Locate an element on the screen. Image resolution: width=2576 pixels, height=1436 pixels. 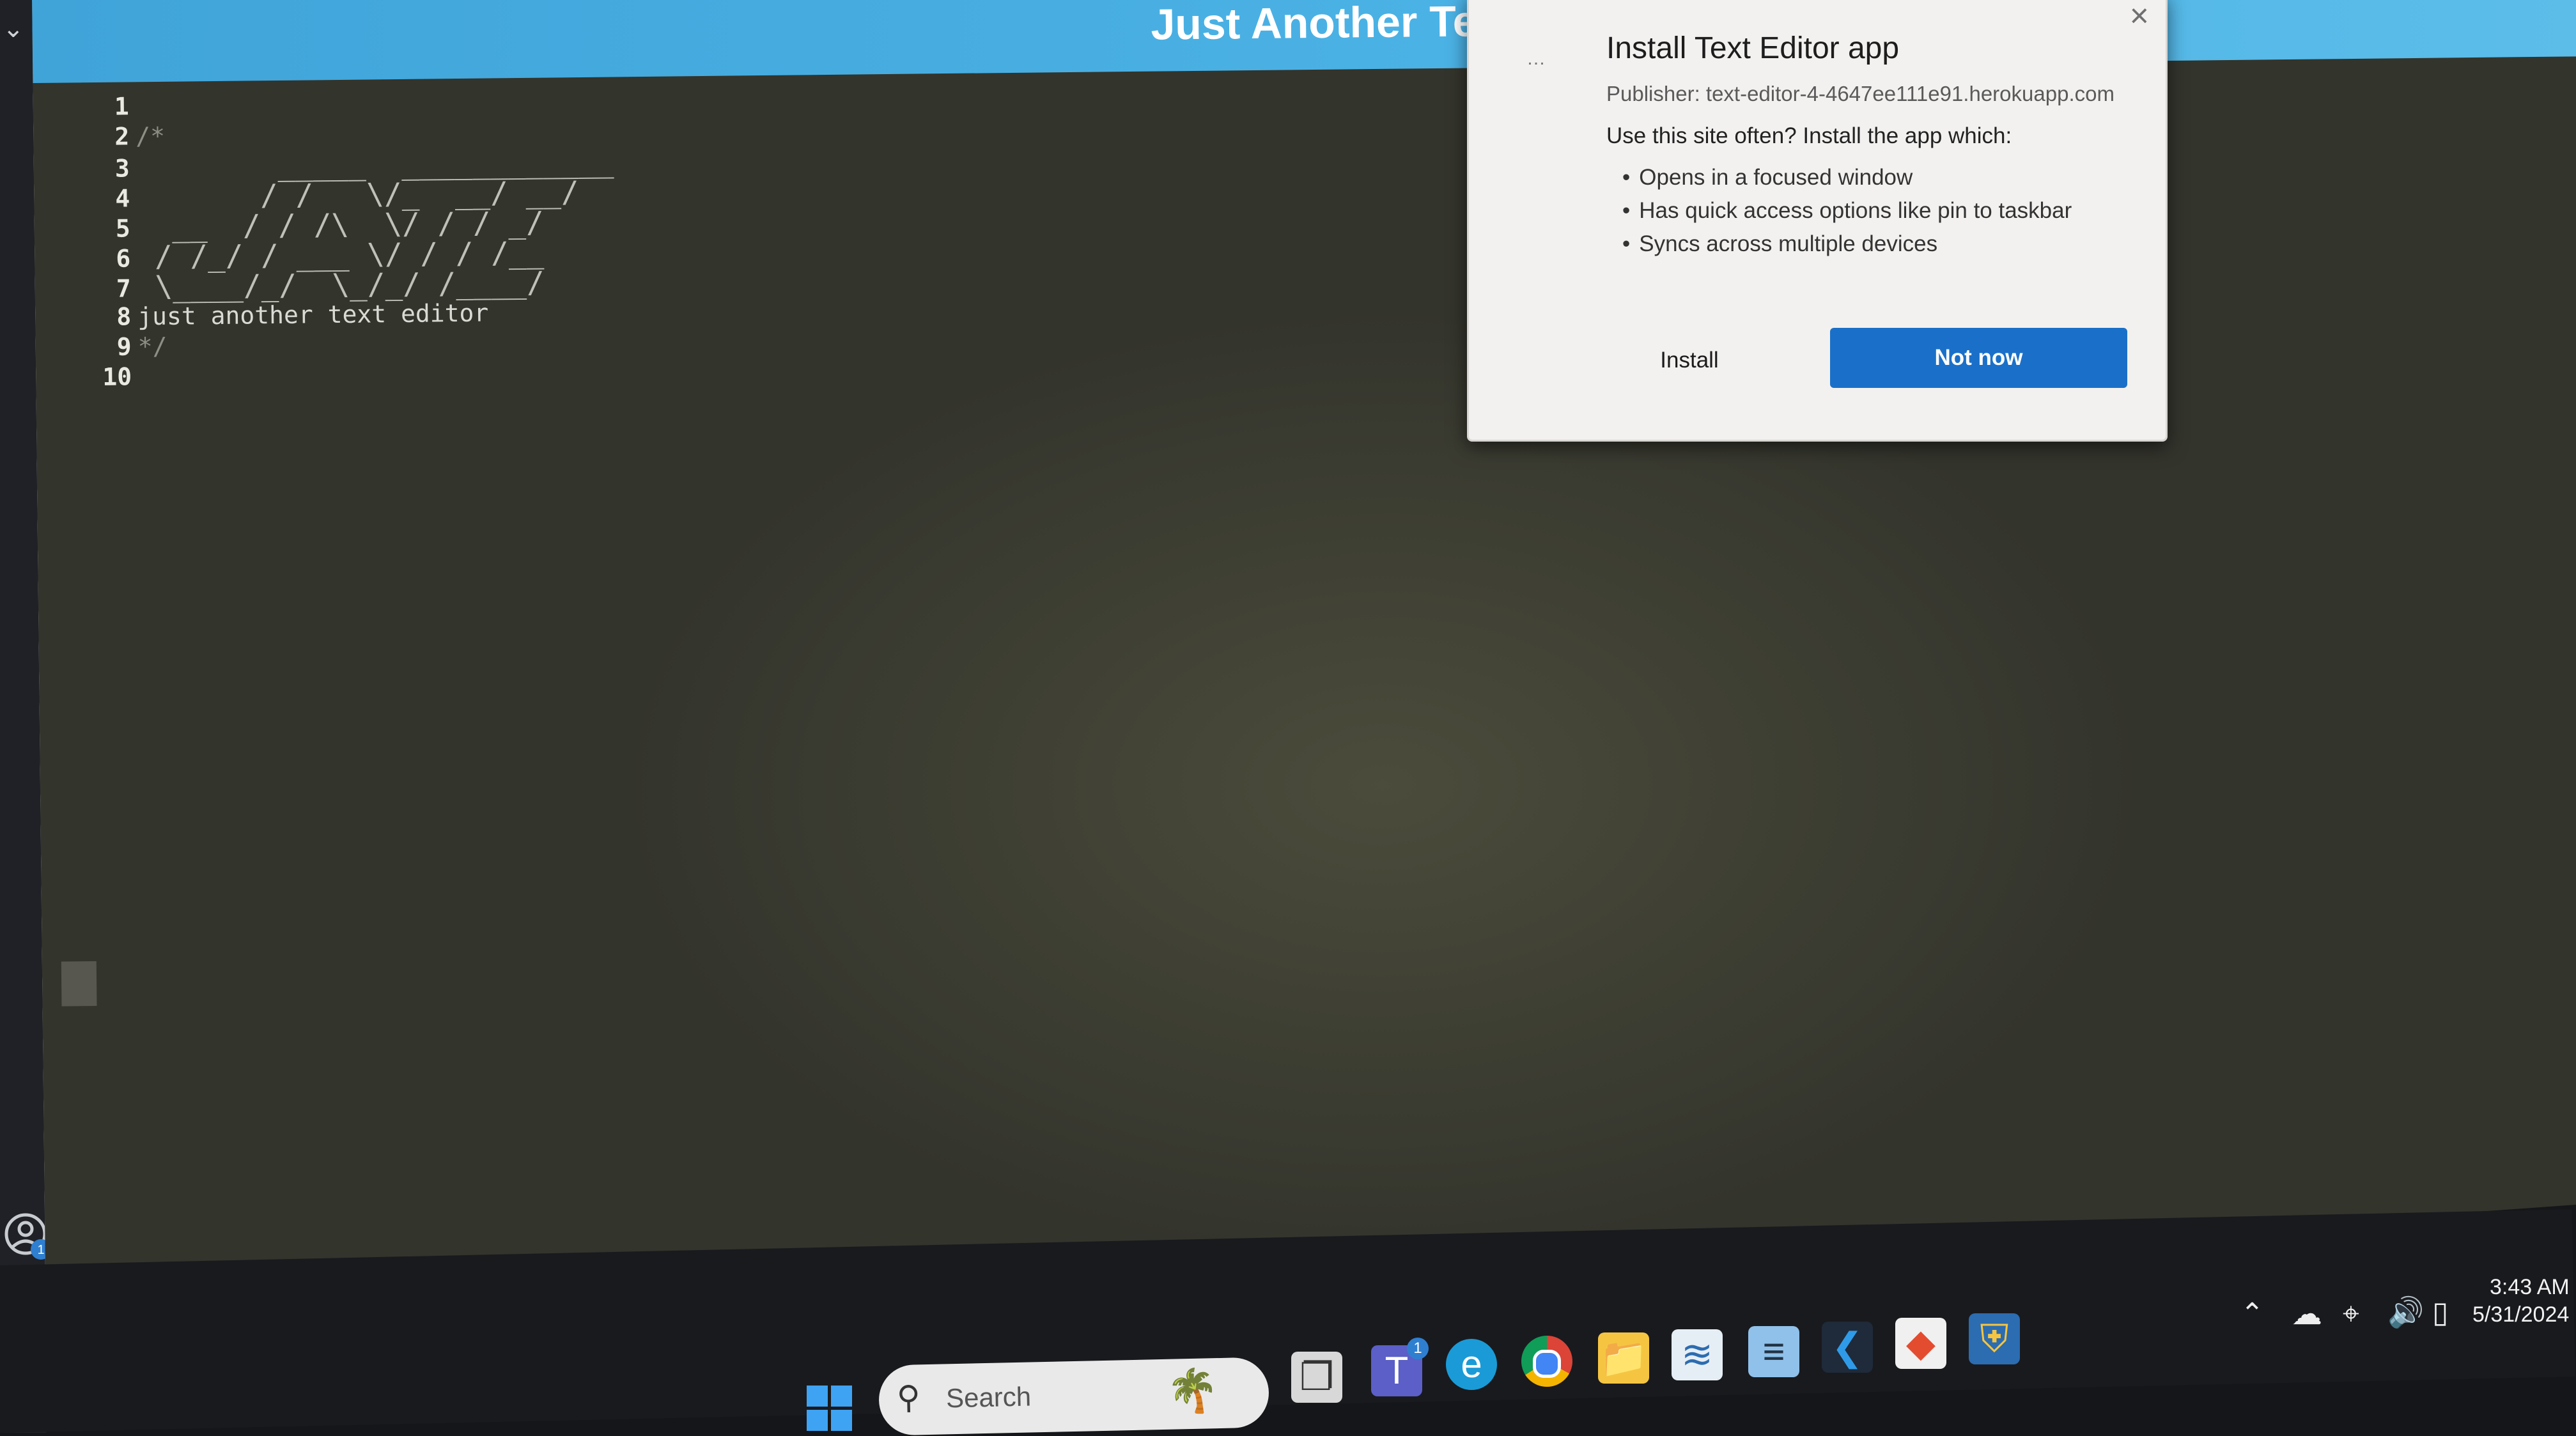
git-icon: ◆ is located at coordinates (1921, 1343).